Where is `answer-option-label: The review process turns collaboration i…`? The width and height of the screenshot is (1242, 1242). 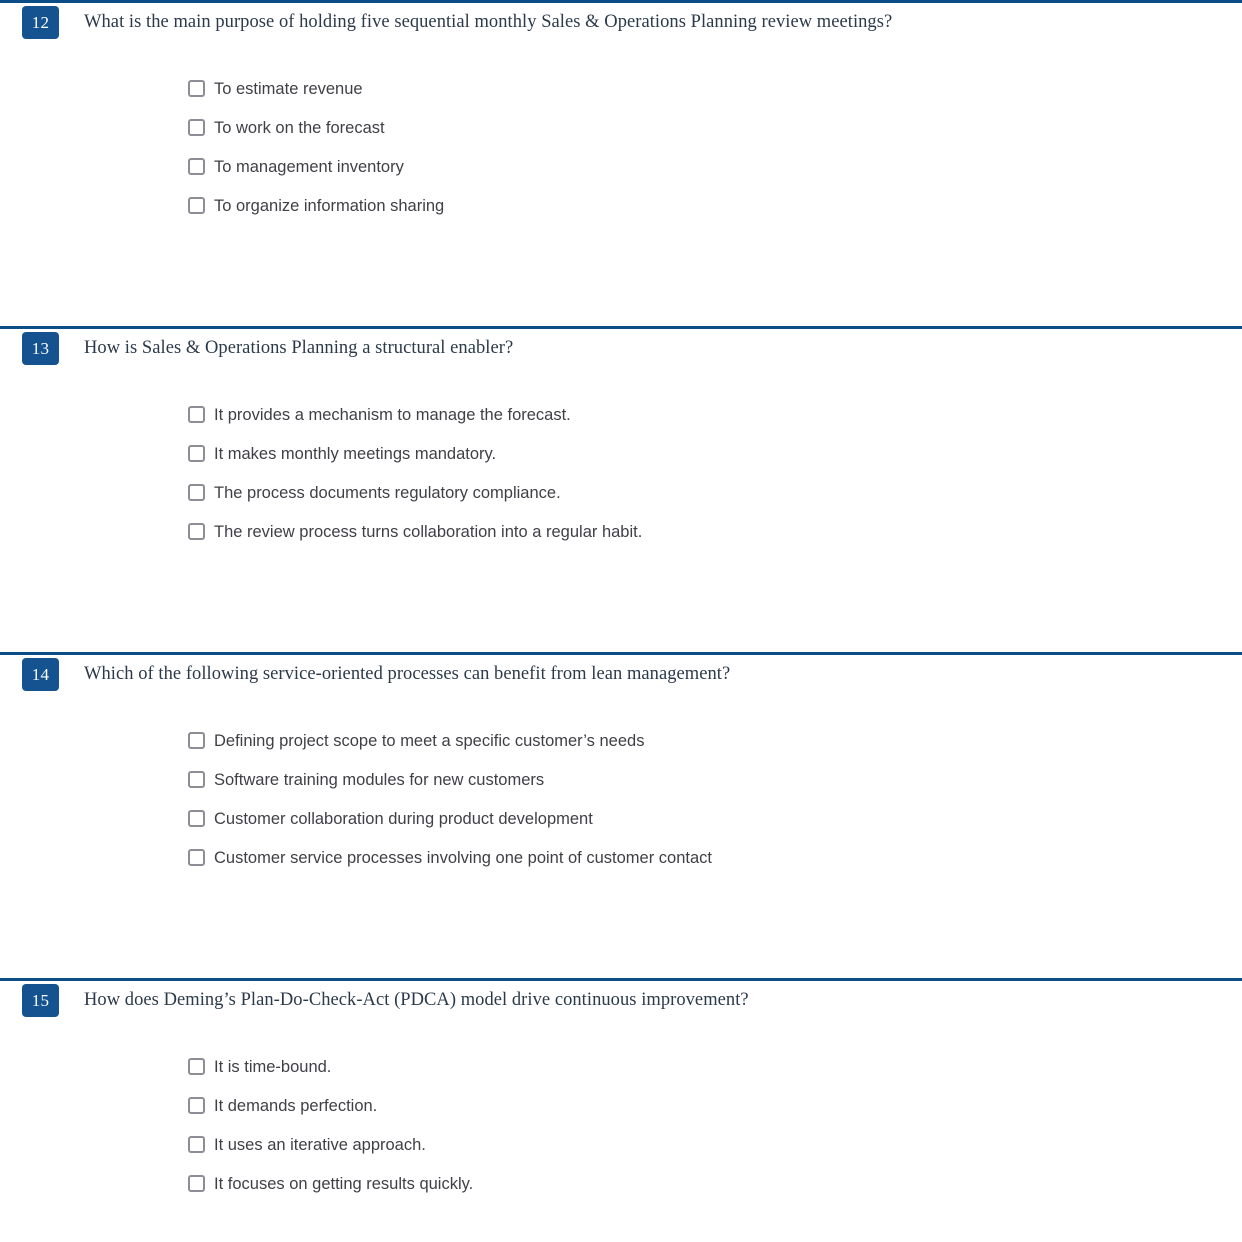 answer-option-label: The review process turns collaboration i… is located at coordinates (428, 531).